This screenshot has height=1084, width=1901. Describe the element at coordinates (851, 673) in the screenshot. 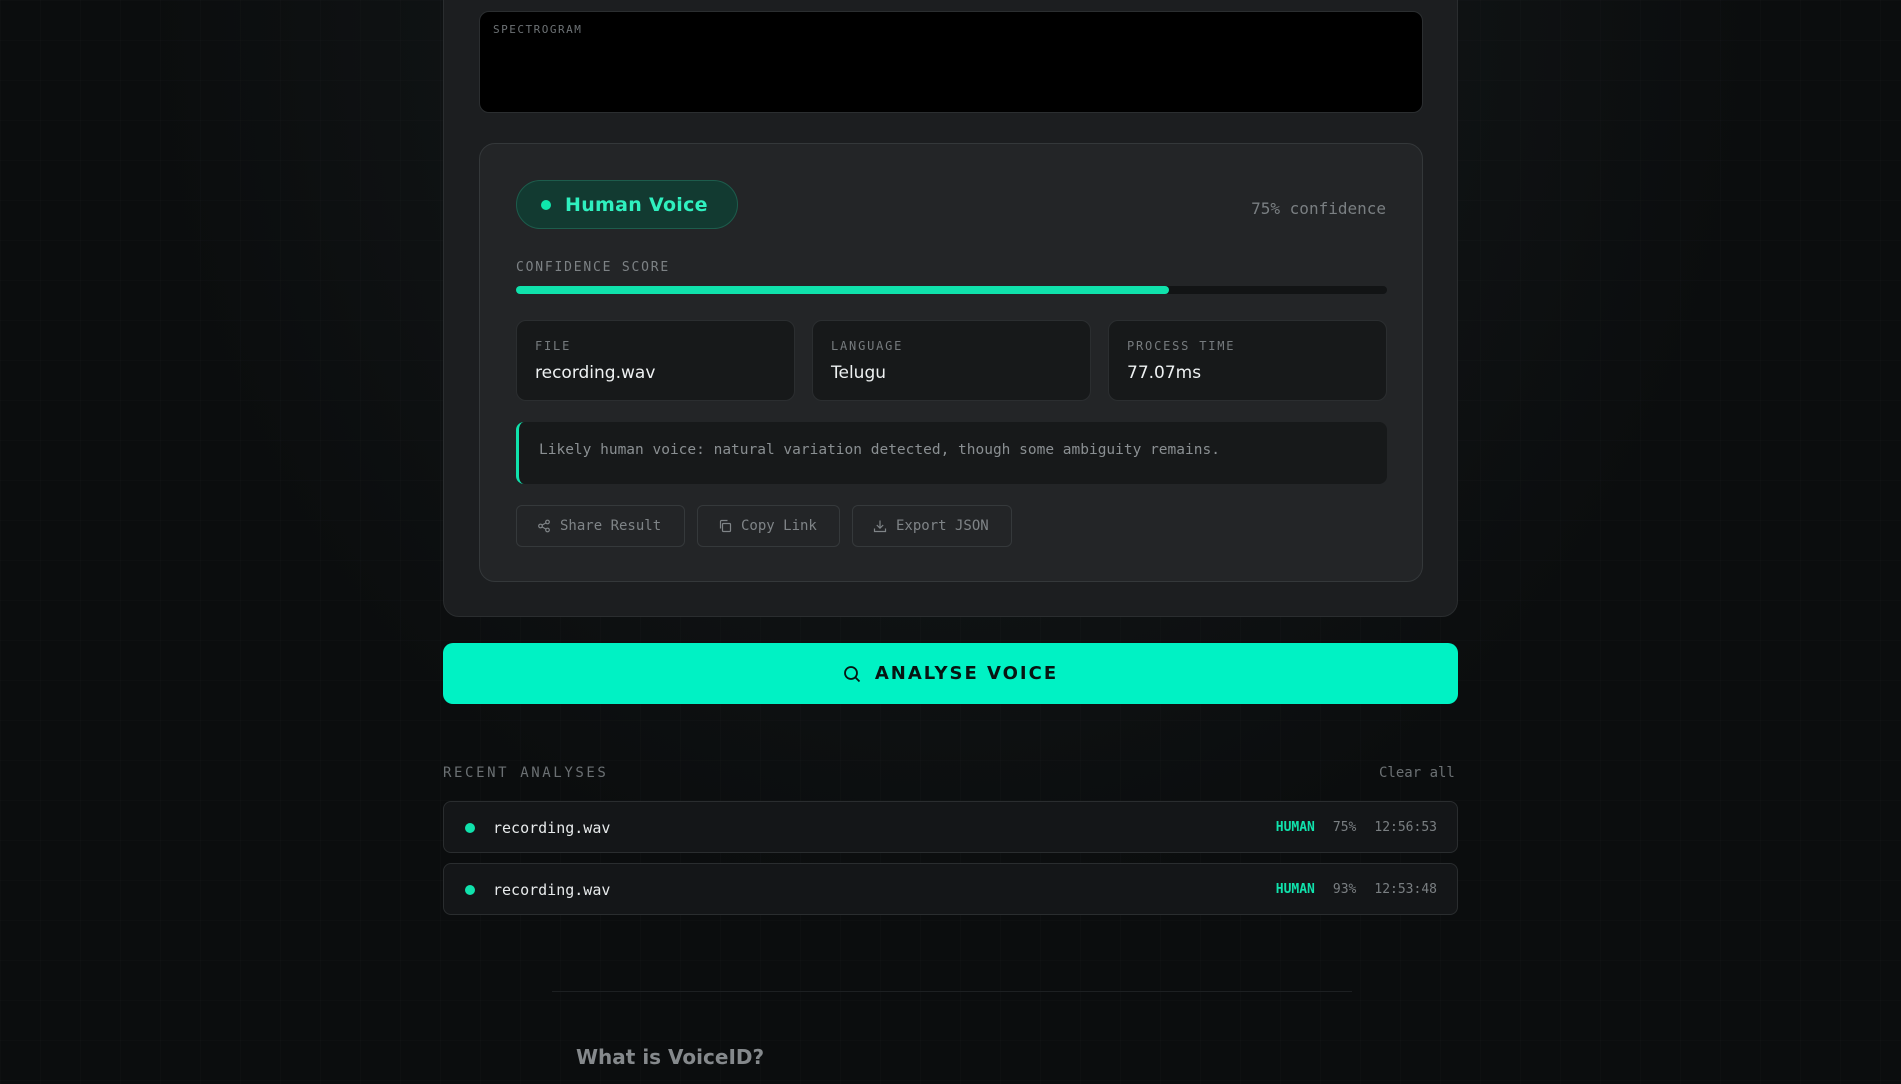

I see `search-icon` at that location.